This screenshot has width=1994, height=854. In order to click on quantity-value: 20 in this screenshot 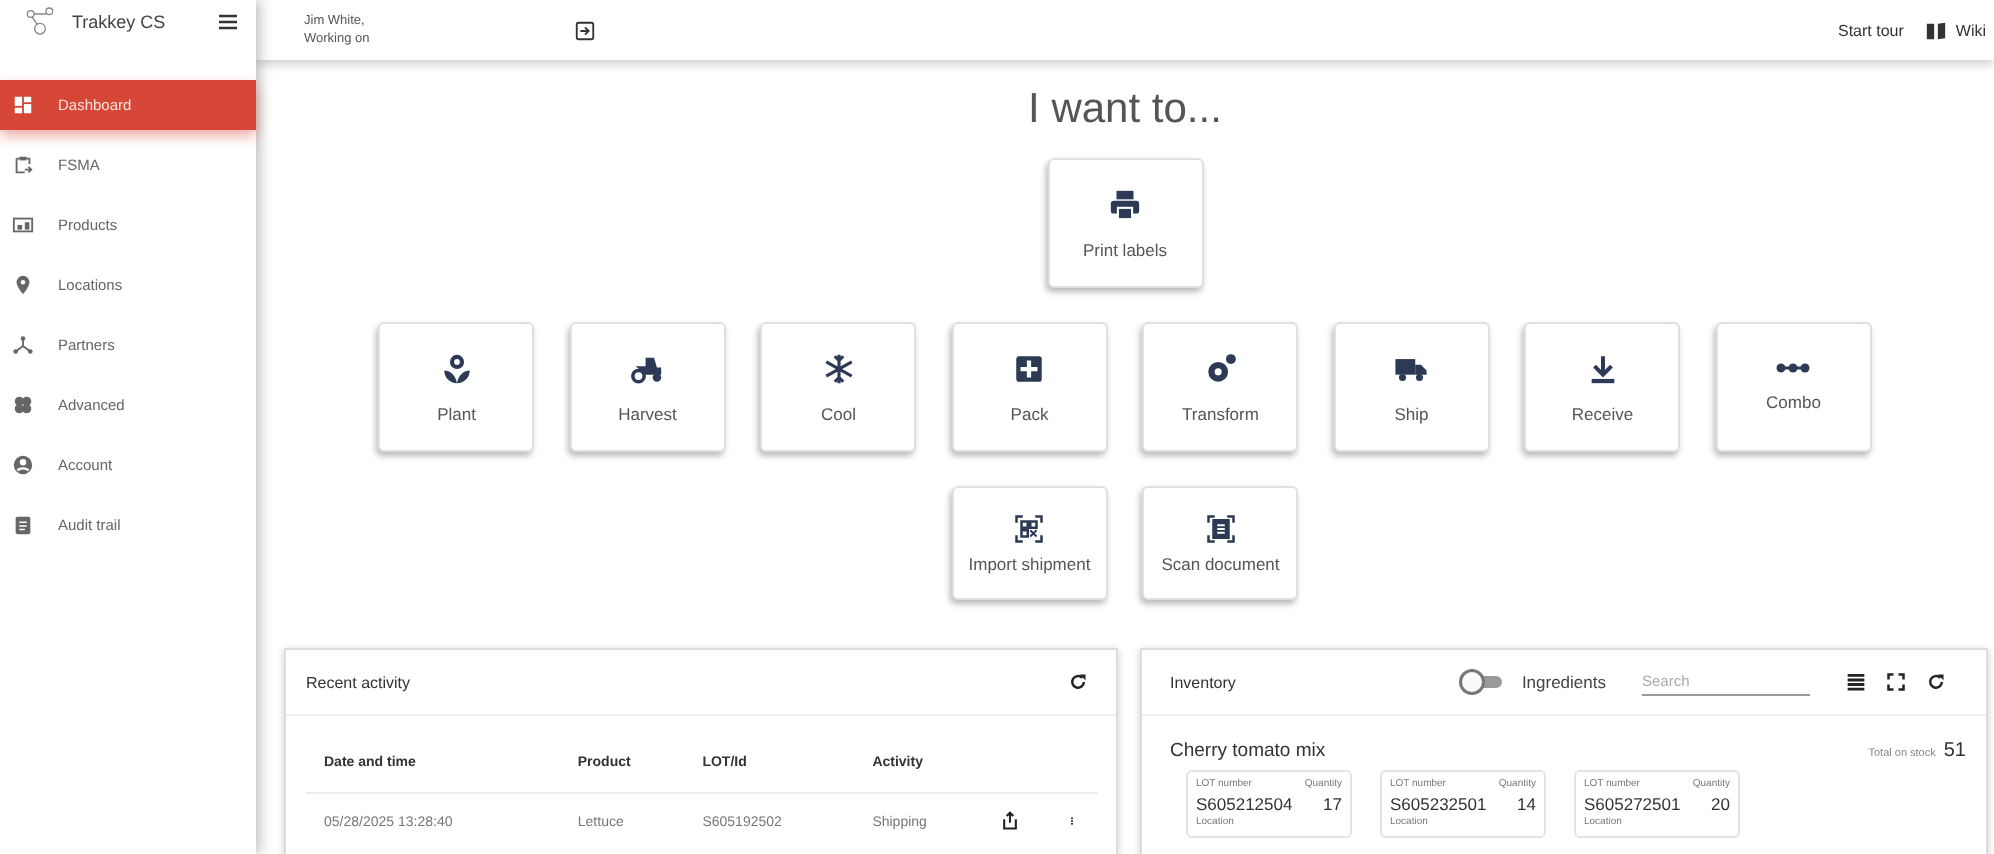, I will do `click(1720, 804)`.